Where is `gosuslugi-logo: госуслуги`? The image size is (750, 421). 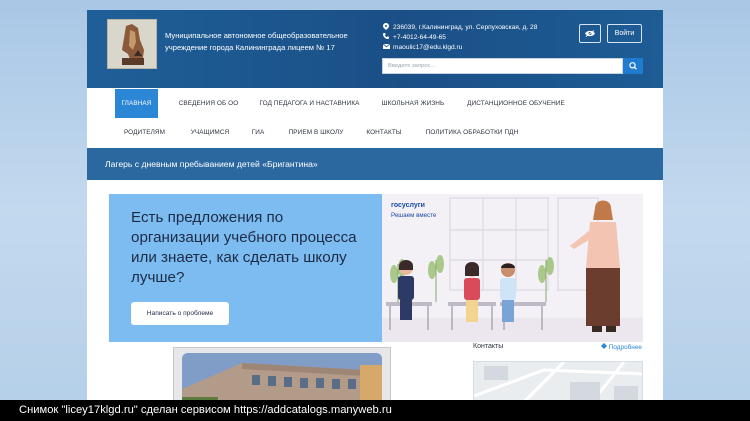
gosuslugi-logo: госуслуги is located at coordinates (408, 205).